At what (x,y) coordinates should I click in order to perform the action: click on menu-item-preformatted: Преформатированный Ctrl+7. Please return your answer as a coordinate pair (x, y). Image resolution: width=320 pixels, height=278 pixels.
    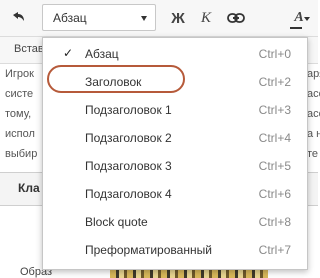
    Looking at the image, I should click on (175, 250).